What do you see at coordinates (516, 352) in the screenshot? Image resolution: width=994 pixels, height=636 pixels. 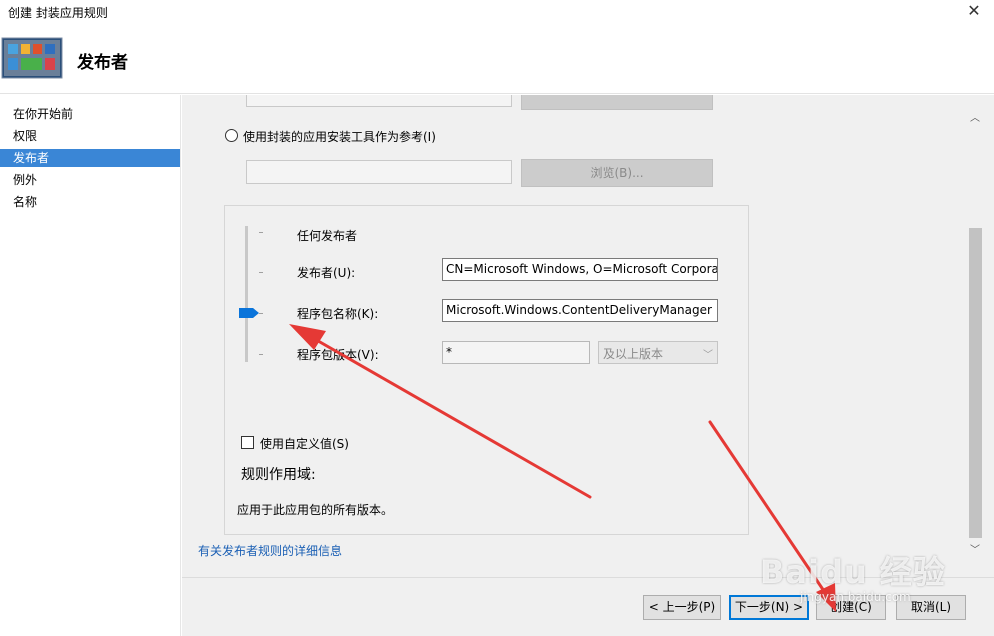 I see `package-version-input: *` at bounding box center [516, 352].